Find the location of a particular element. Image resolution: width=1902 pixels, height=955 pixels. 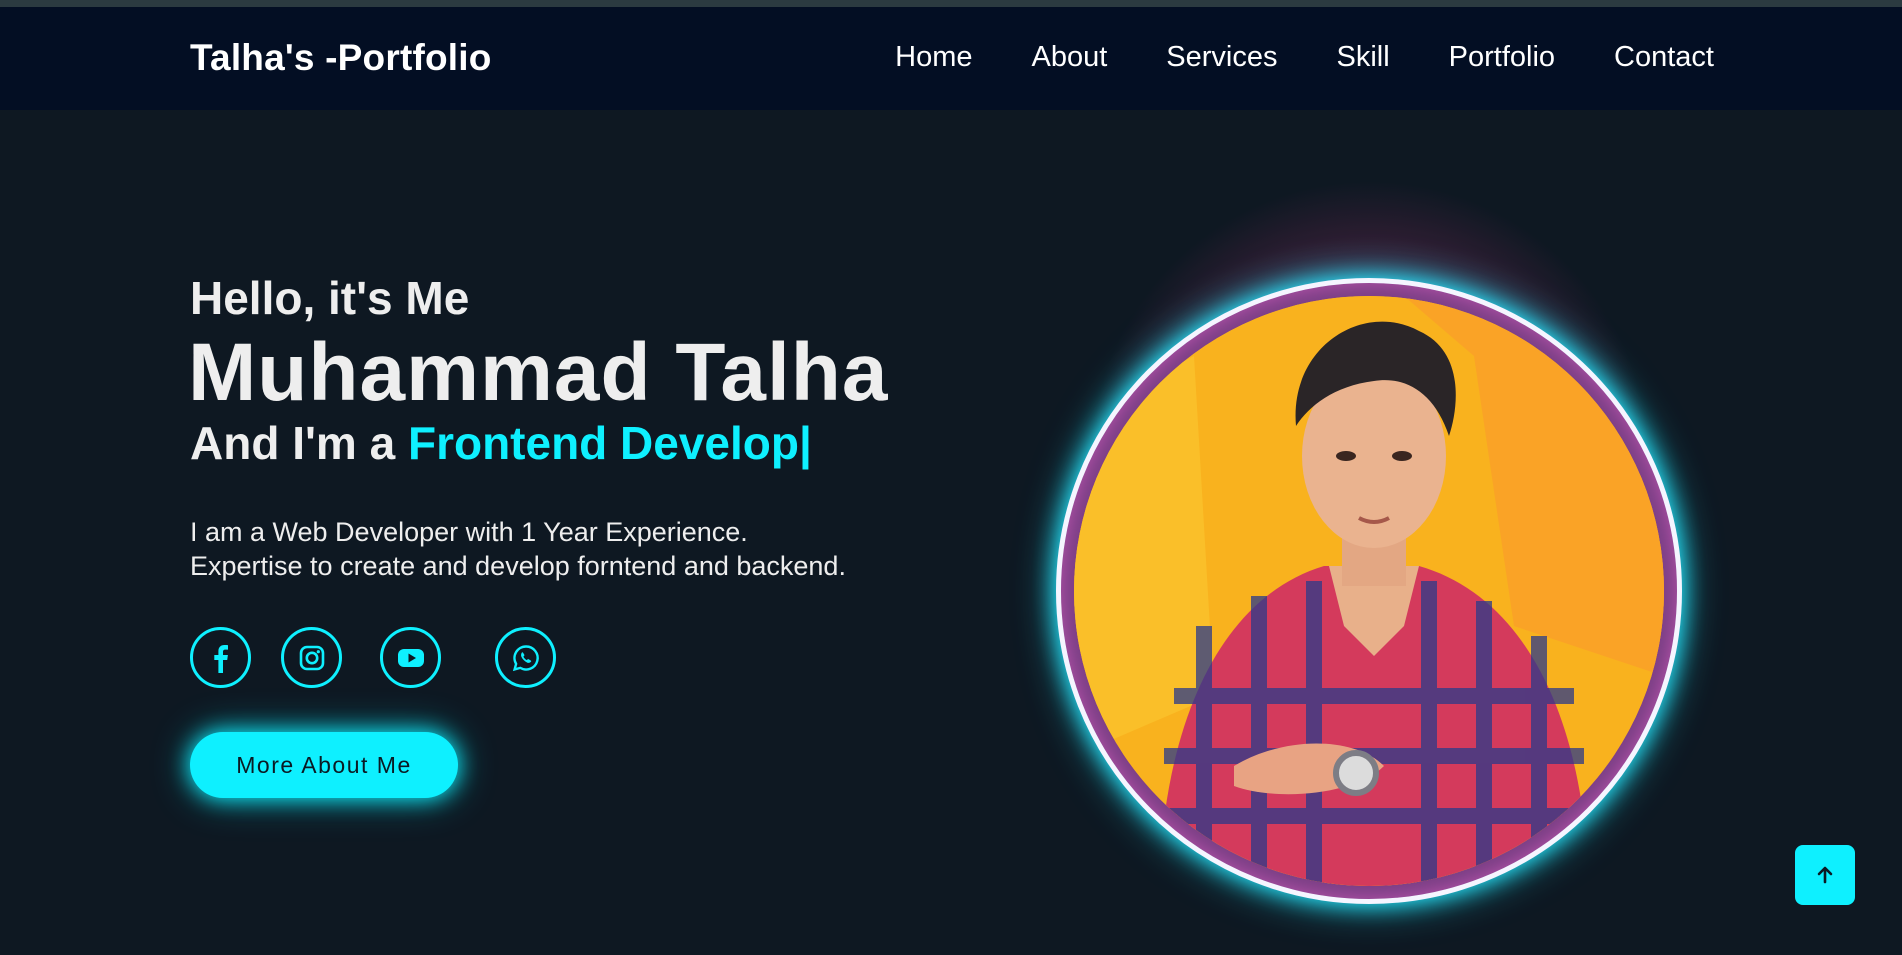

scroll-to-top-button is located at coordinates (1825, 875).